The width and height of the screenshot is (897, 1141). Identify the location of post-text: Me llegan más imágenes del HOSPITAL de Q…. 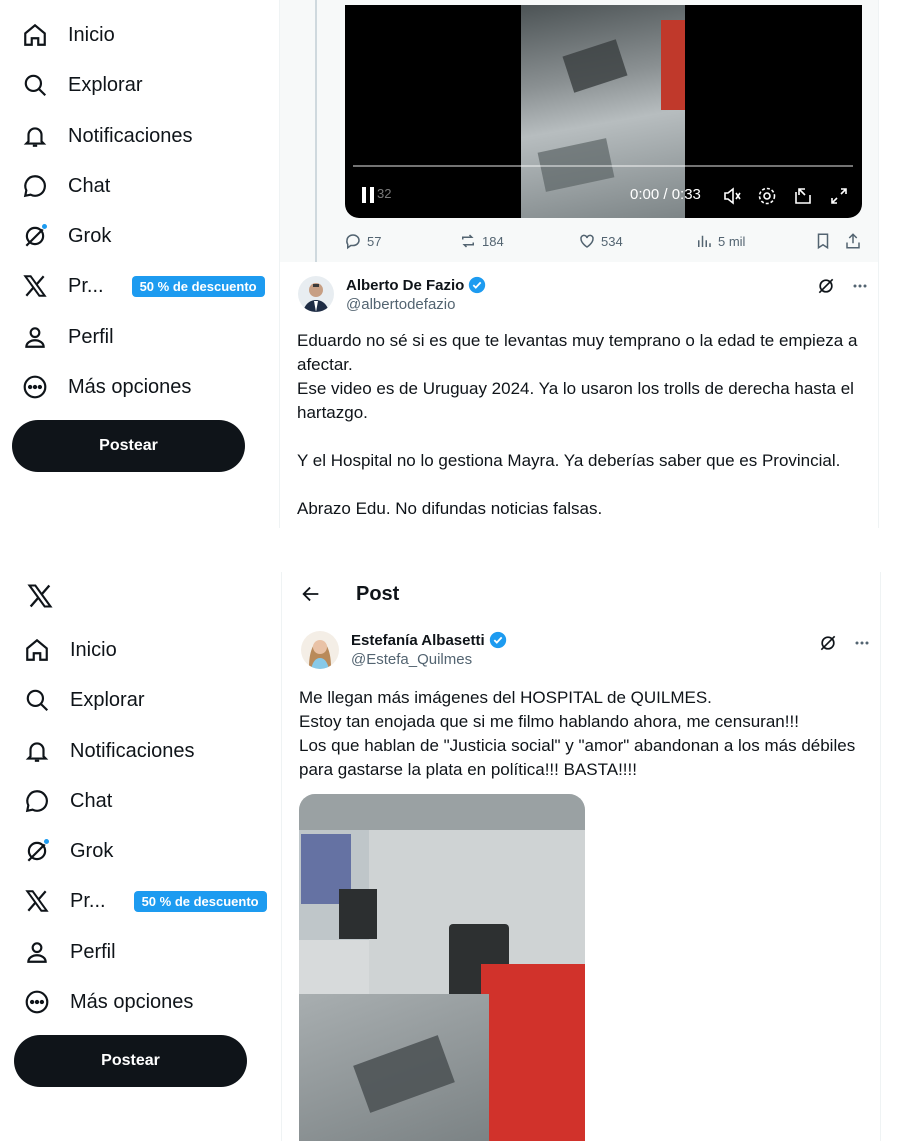
(586, 734).